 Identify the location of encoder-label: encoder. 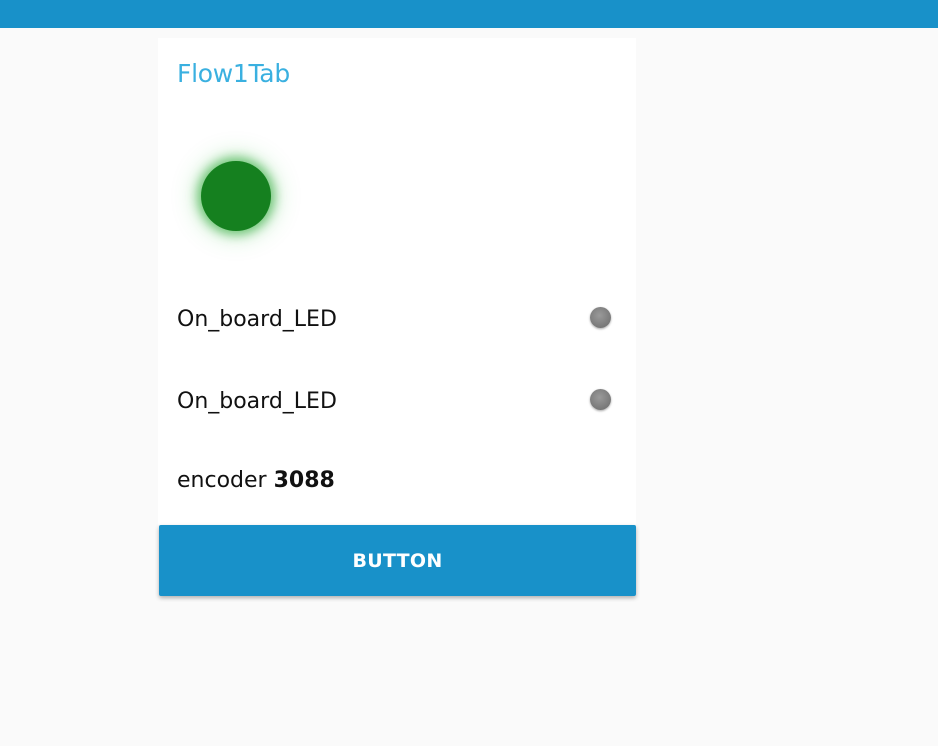
(222, 480).